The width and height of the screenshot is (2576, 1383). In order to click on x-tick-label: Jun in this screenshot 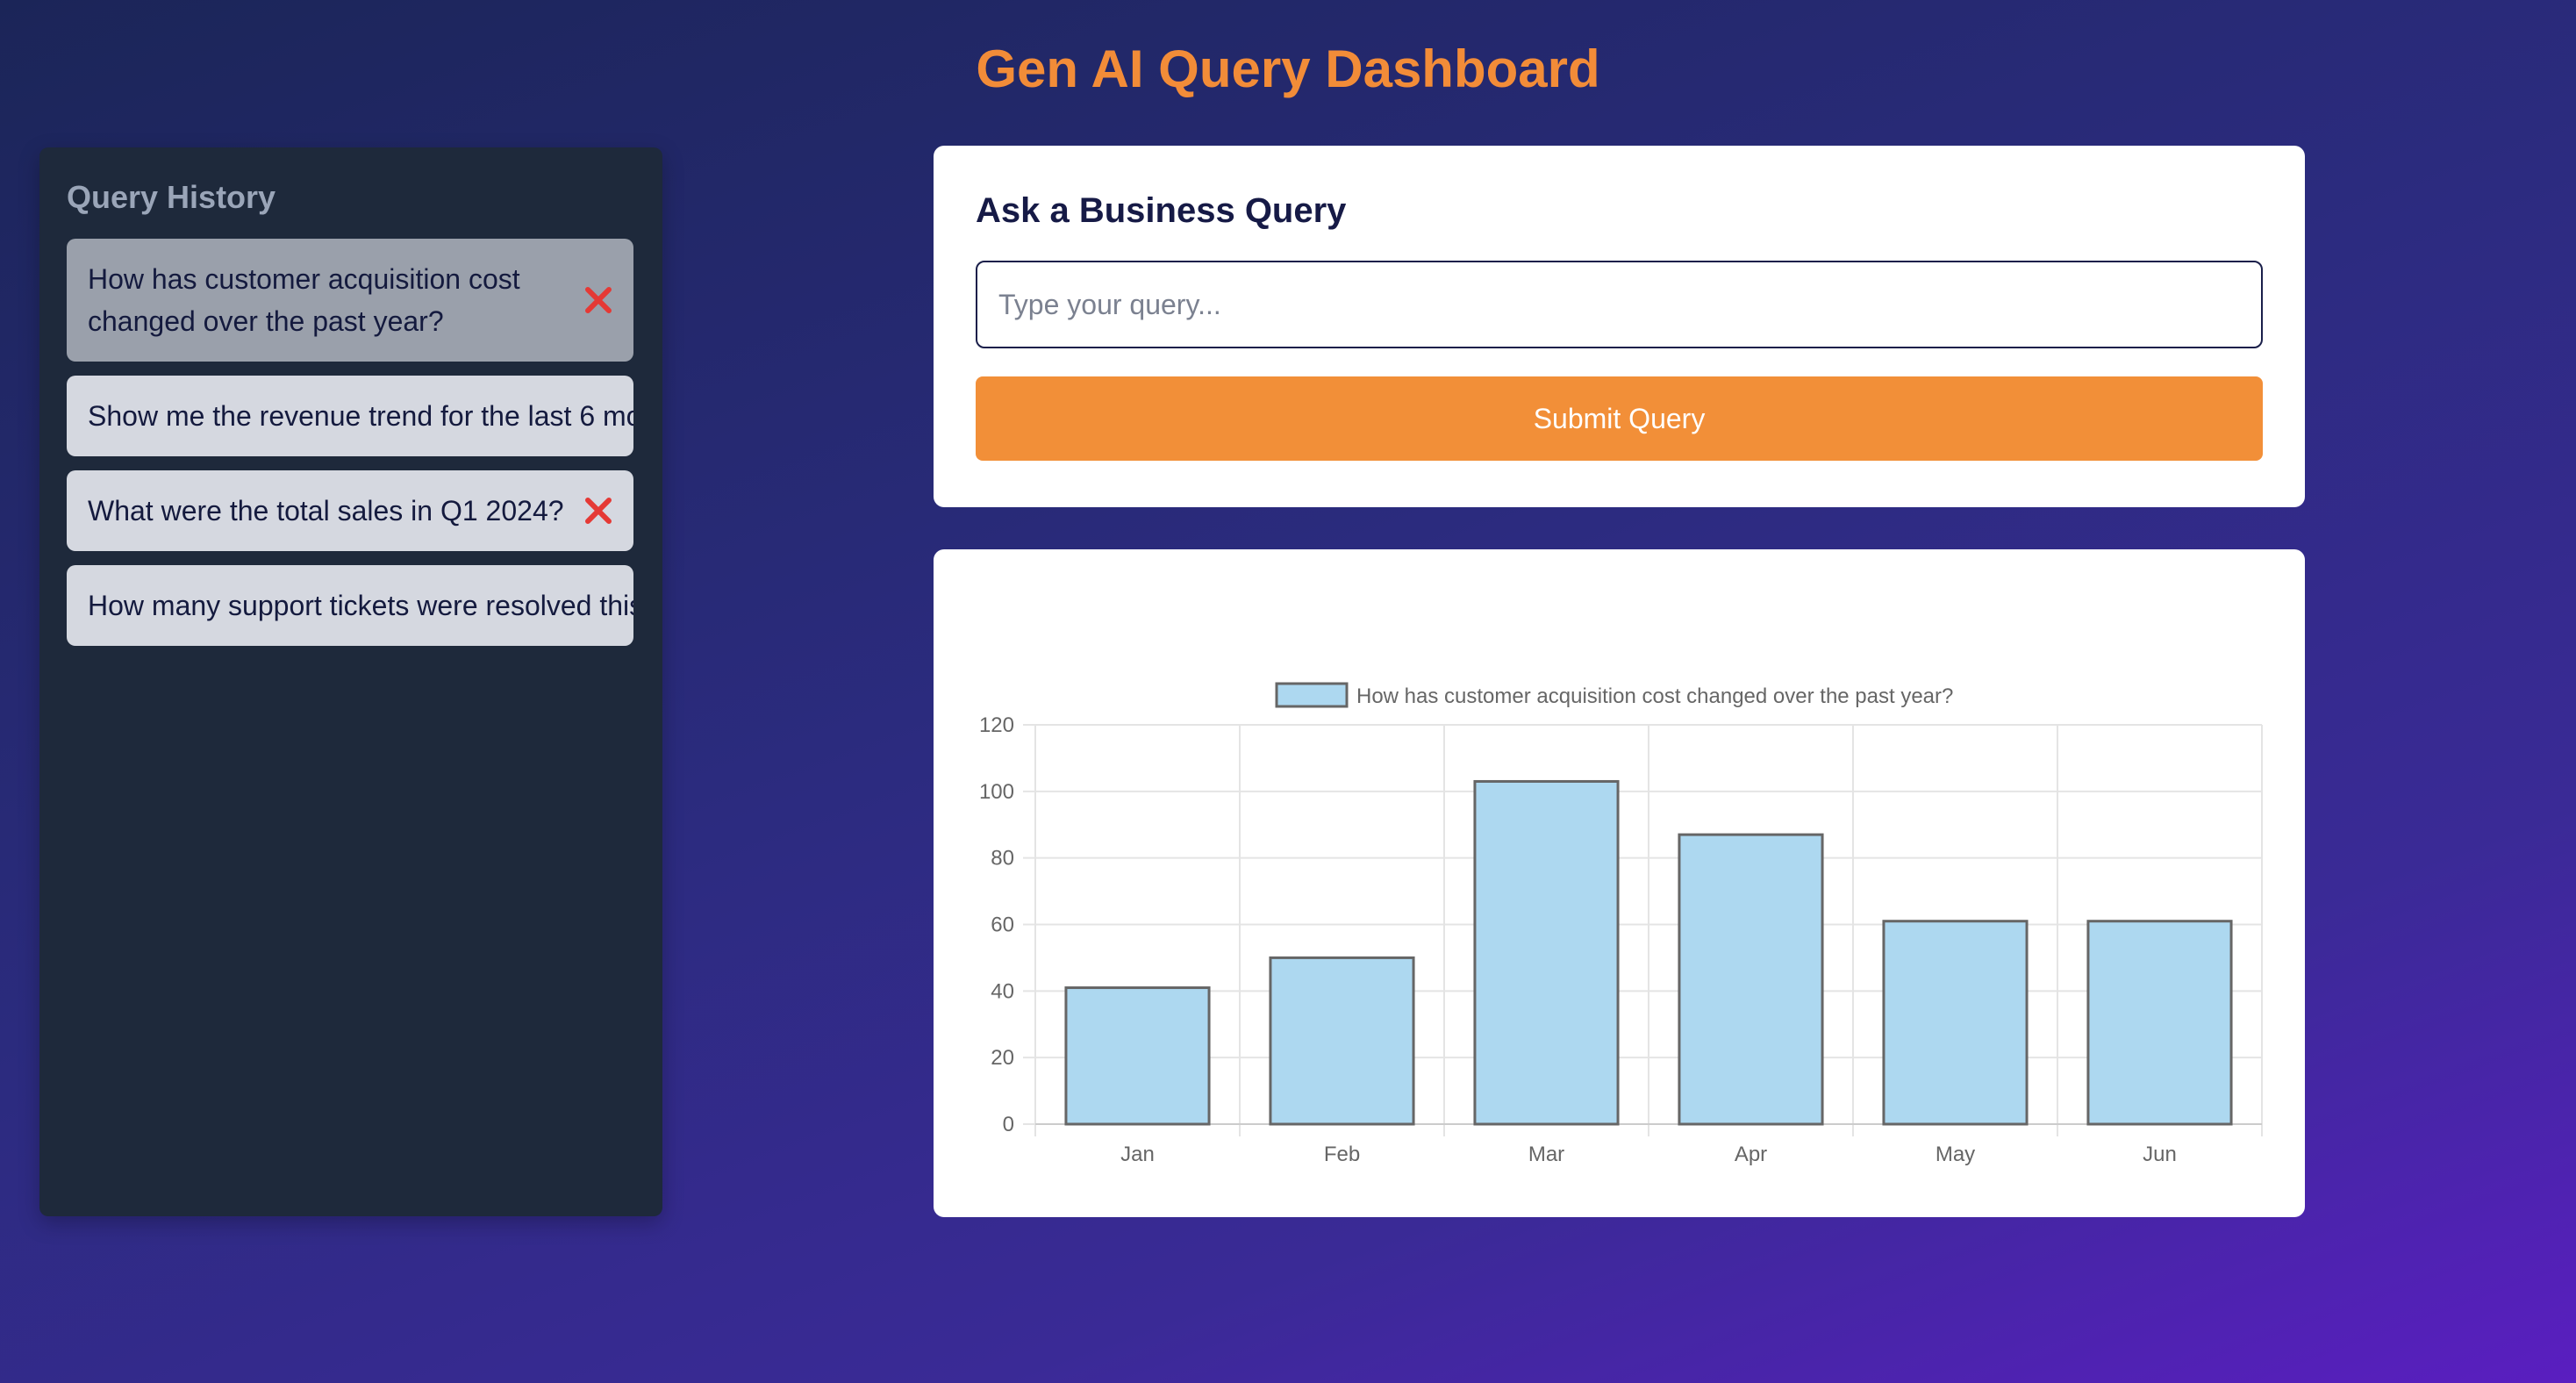, I will do `click(2160, 1154)`.